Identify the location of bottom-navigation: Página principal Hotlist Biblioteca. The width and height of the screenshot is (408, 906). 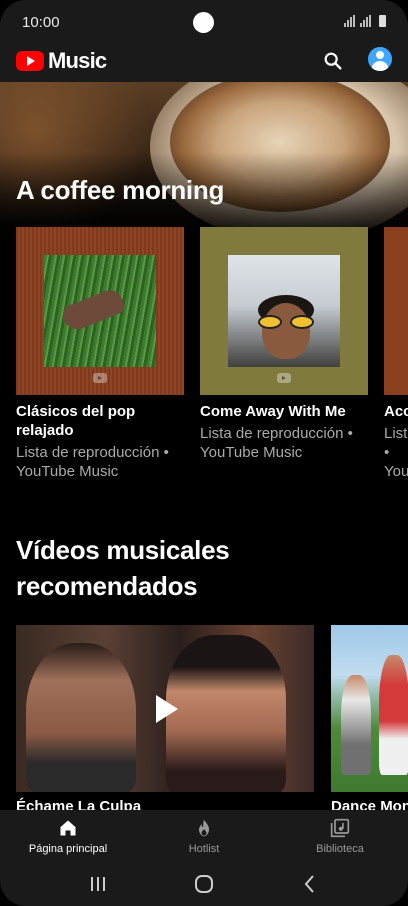
(204, 836).